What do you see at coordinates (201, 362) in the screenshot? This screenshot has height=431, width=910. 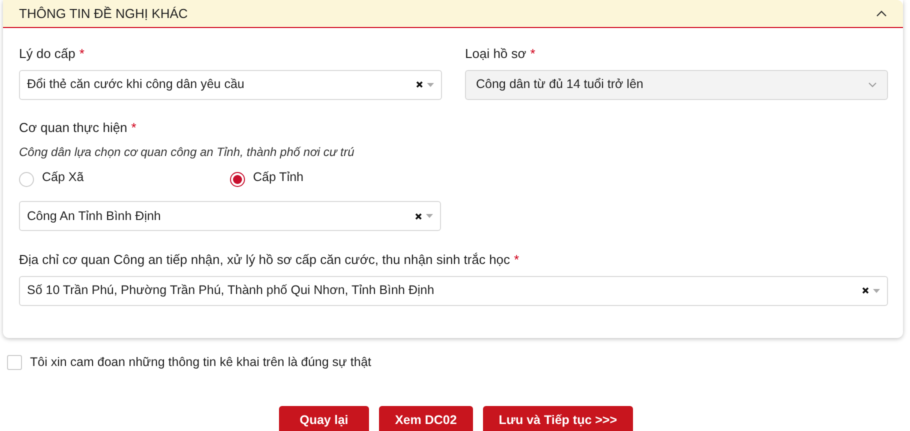 I see `checkbox-label: Tôi xin cam đoan những thông tin kê khai trên là đúng sự thật` at bounding box center [201, 362].